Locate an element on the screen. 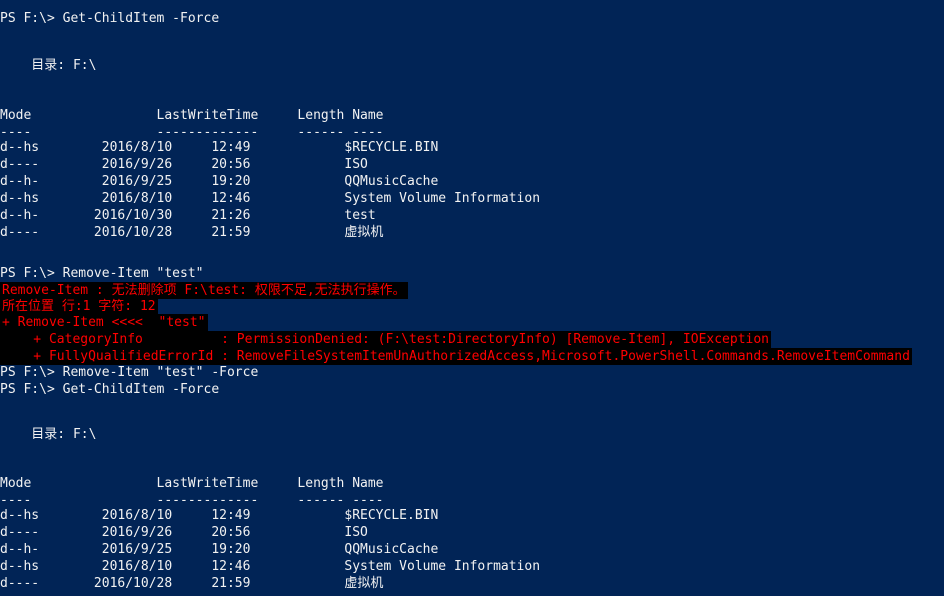 This screenshot has height=596, width=944. error-position-line: 所在位置 行:1 字符: 12 is located at coordinates (79, 306).